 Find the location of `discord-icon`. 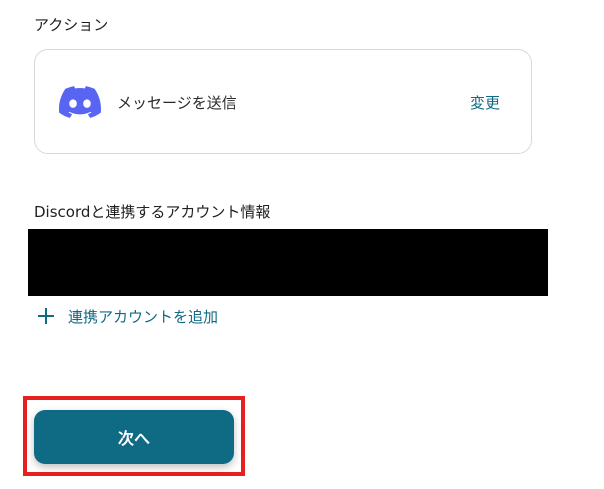

discord-icon is located at coordinates (80, 102).